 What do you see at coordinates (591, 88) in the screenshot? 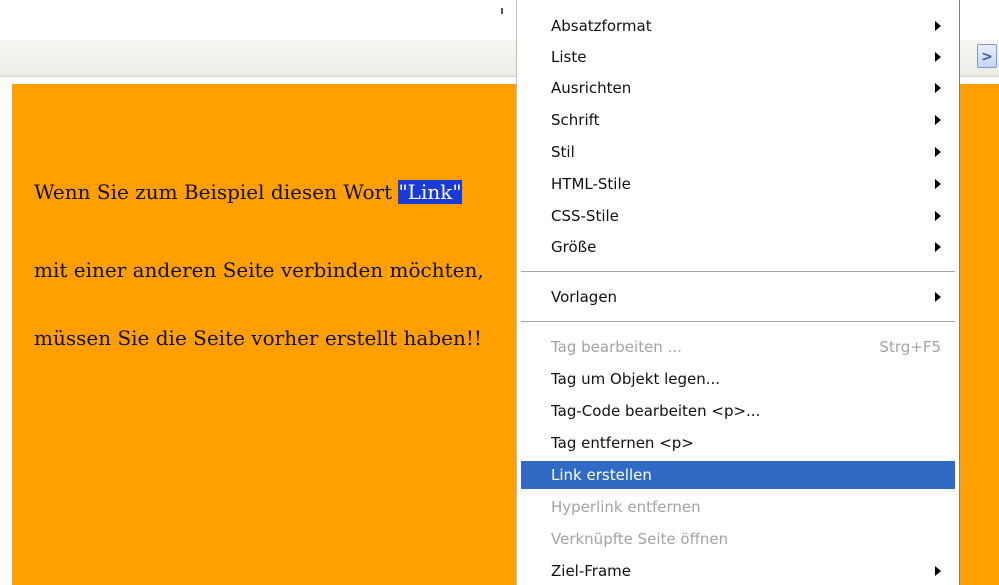
I see `menu-item-label: Ausrichten` at bounding box center [591, 88].